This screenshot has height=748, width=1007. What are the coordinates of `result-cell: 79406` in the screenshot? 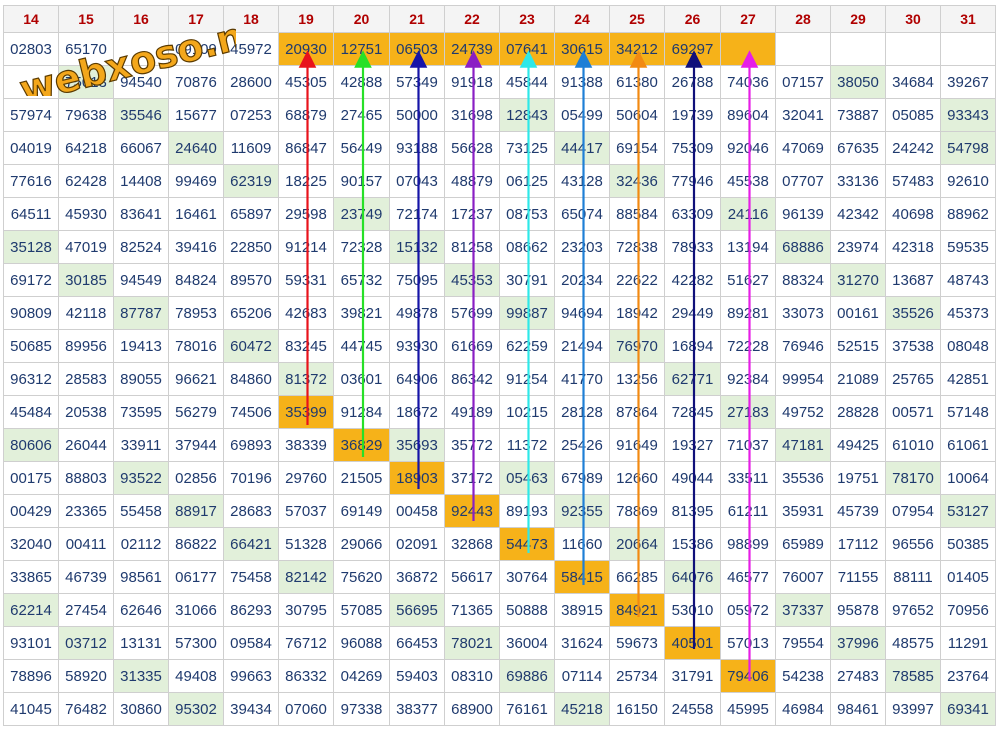 It's located at (748, 676).